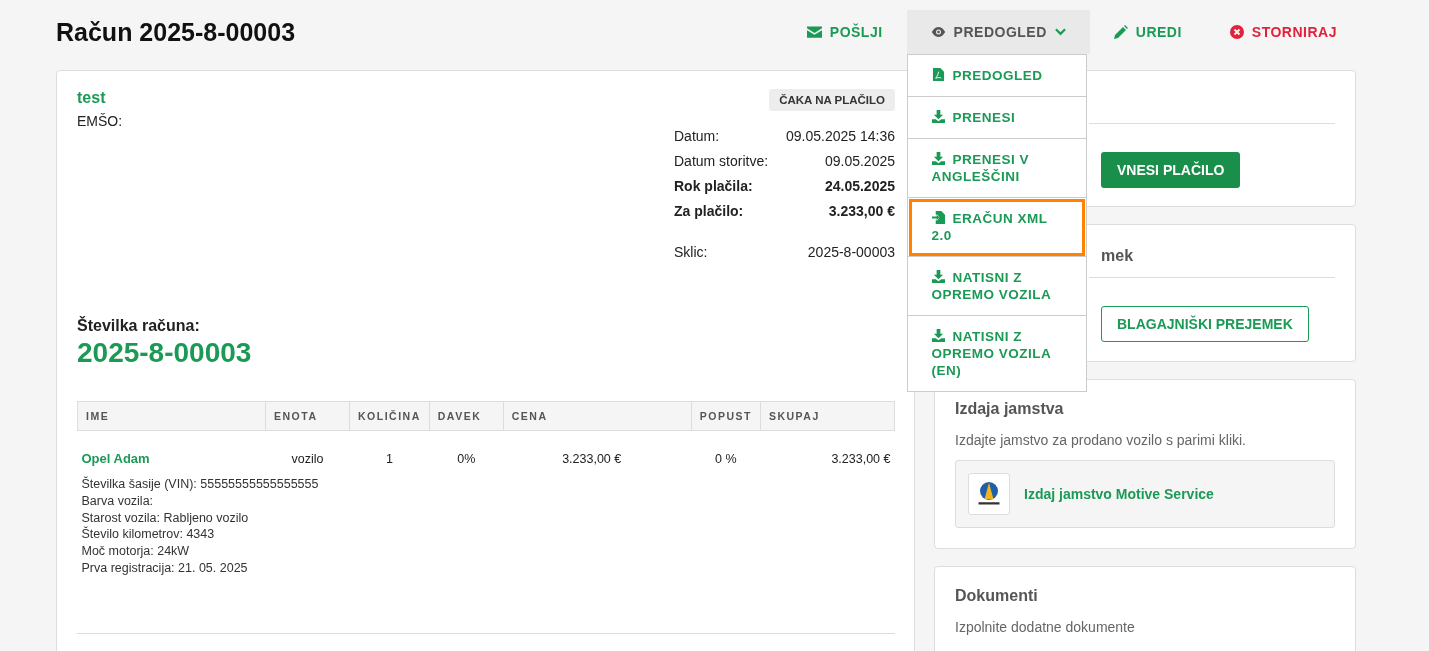  What do you see at coordinates (714, 186) in the screenshot?
I see `meta-label: Rok plačila:` at bounding box center [714, 186].